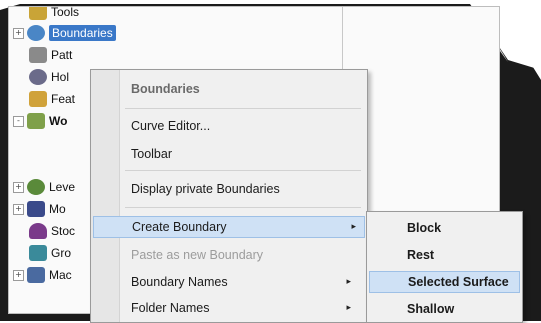 Image resolution: width=541 pixels, height=323 pixels. I want to click on hole-icon, so click(38, 77).